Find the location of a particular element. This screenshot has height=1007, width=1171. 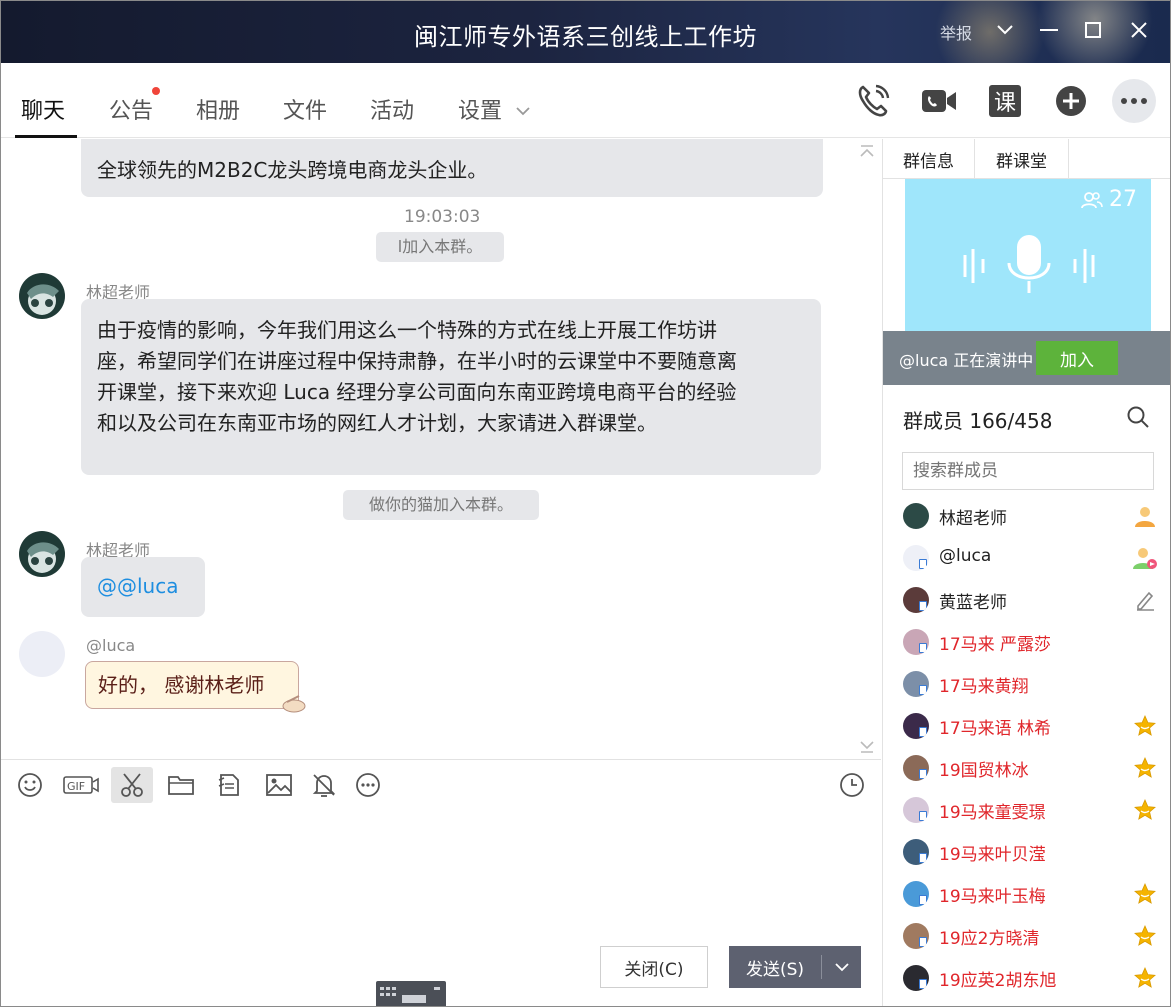

tab-activity: 活动 is located at coordinates (392, 109).